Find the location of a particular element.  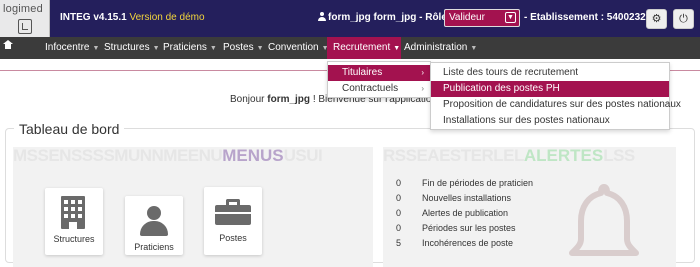

gear-icon: ⚙ is located at coordinates (656, 19).